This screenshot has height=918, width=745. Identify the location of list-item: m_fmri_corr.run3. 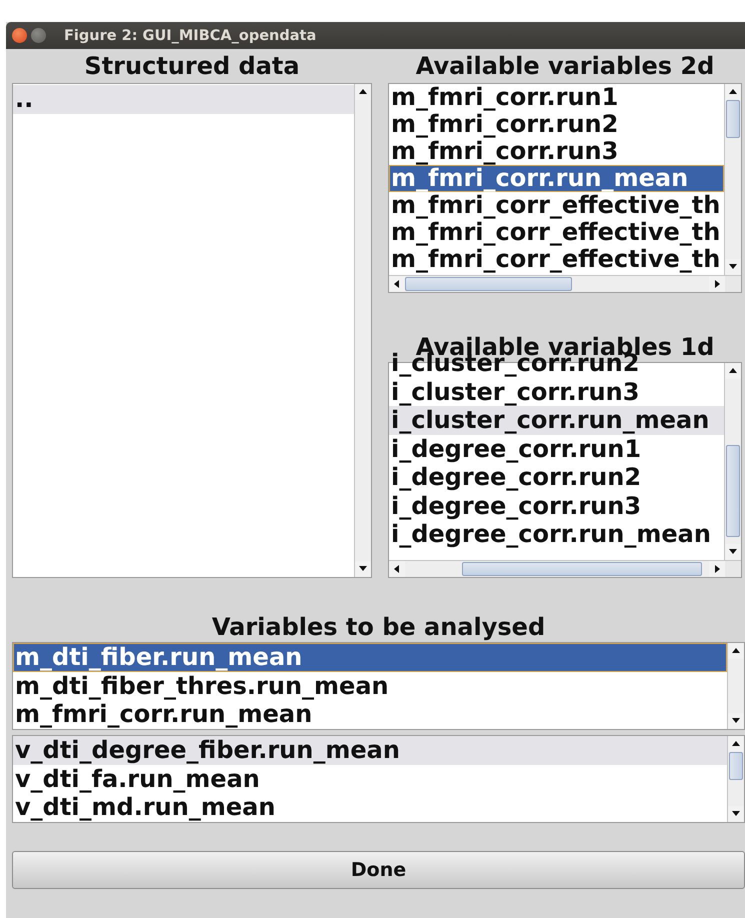
(556, 151).